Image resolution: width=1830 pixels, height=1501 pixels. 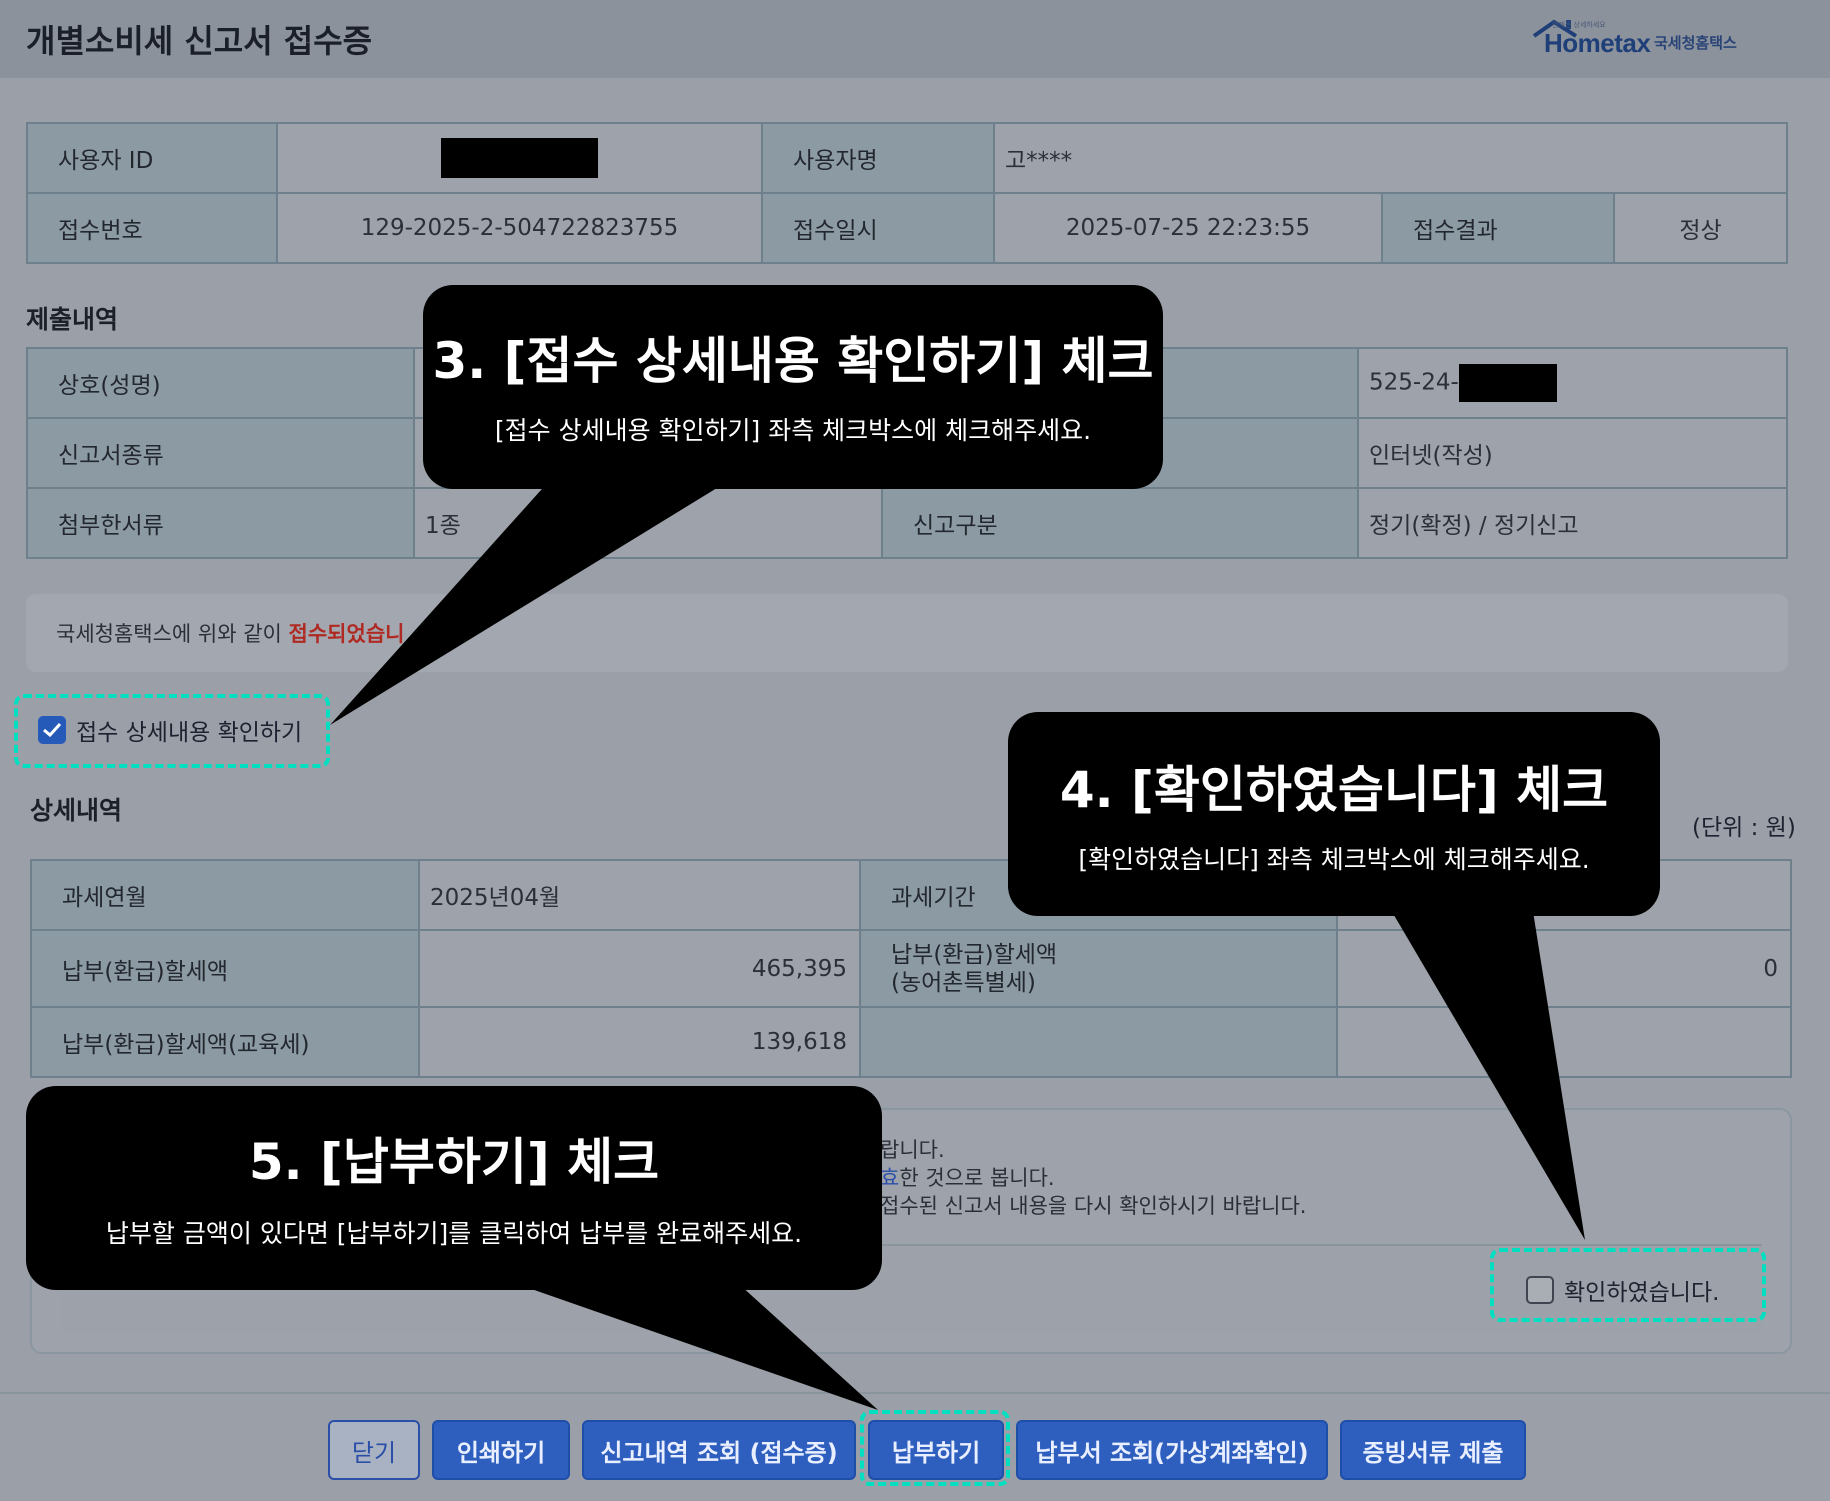 I want to click on page-title: 개별소비세 신고서 접수증, so click(x=199, y=41).